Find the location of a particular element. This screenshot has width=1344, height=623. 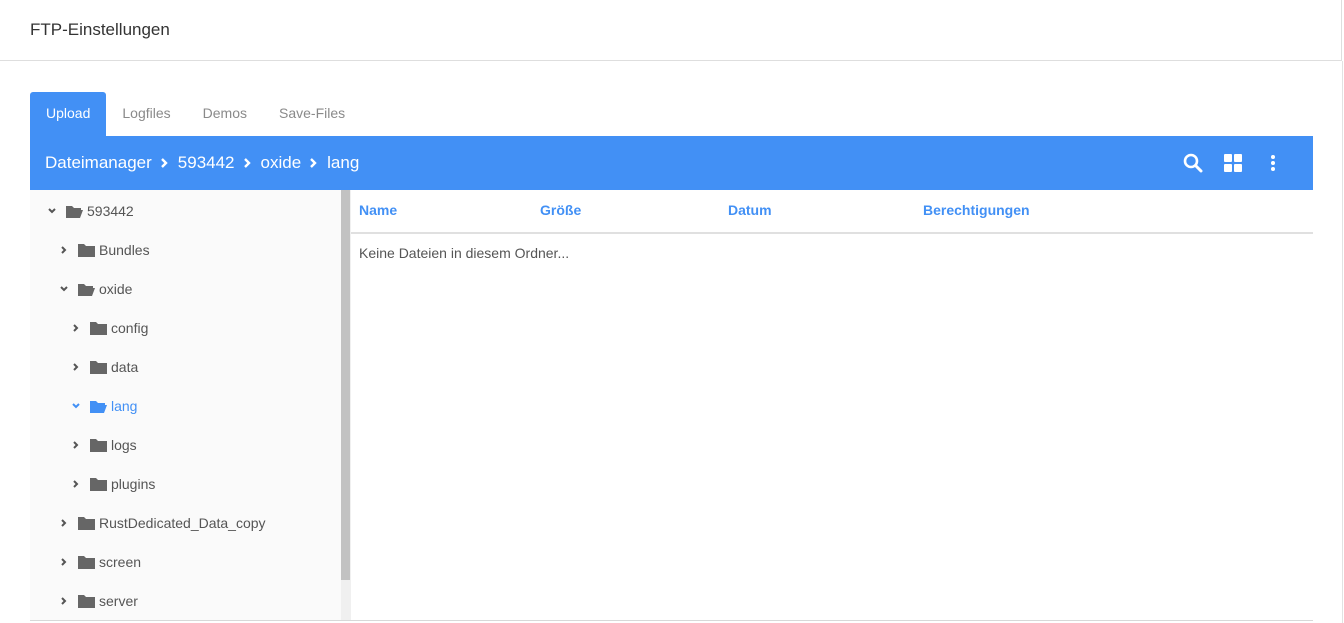

more-vert-icon is located at coordinates (1273, 163).